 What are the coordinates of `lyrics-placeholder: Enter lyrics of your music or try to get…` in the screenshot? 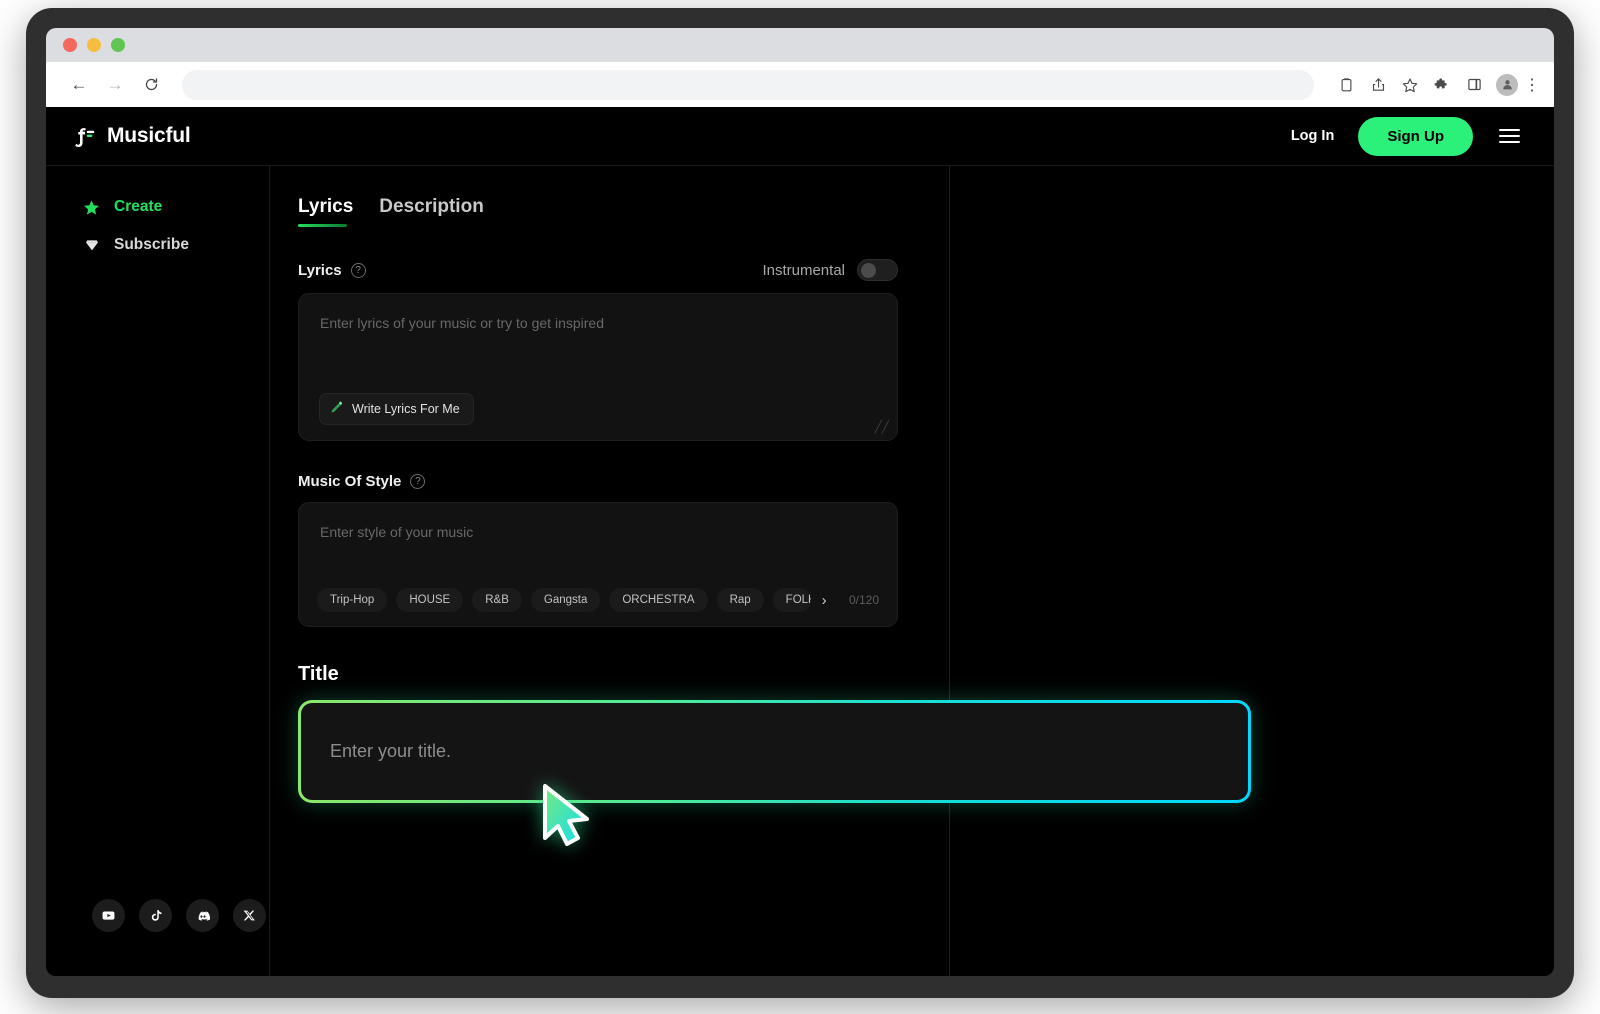 It's located at (462, 323).